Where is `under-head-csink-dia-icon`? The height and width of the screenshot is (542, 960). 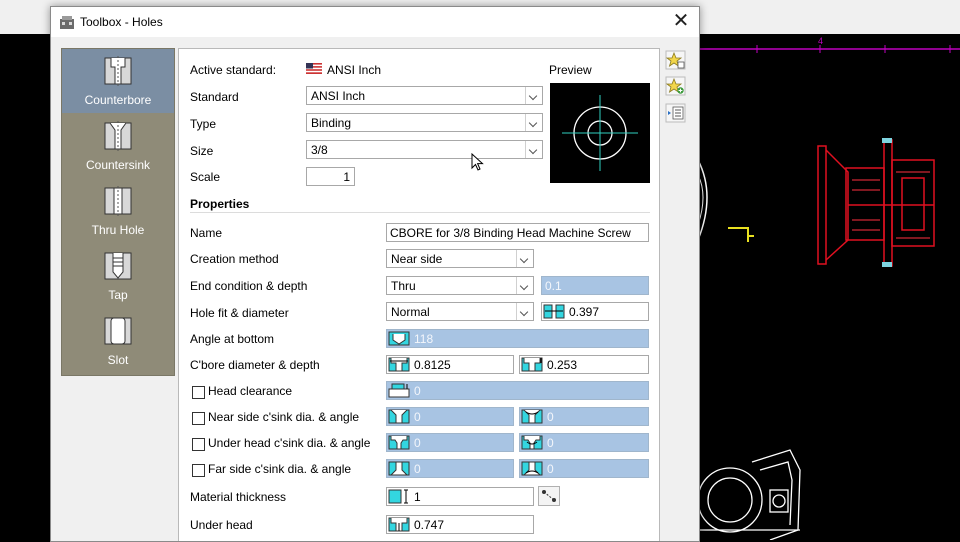
under-head-csink-dia-icon is located at coordinates (399, 442).